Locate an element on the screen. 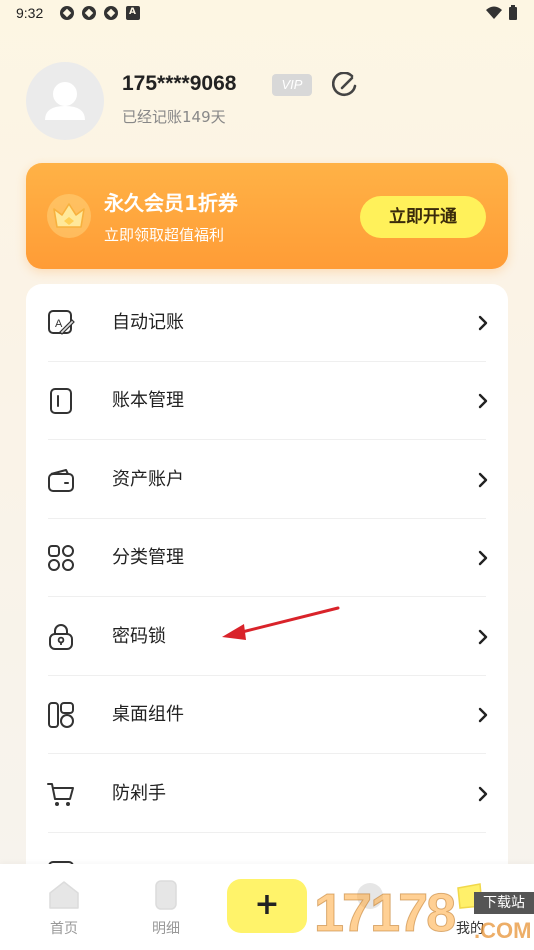  profile-header: 175****9068 VIP 已经记账149天 is located at coordinates (266, 102).